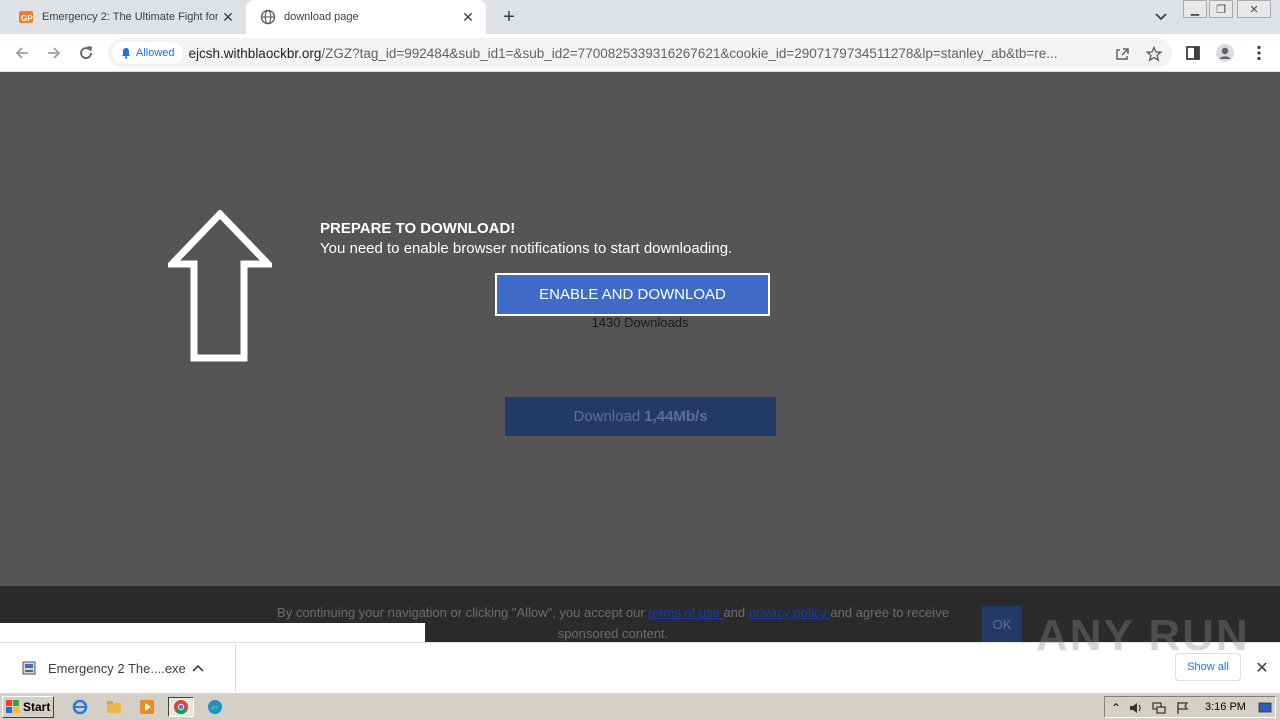  What do you see at coordinates (1221, 9) in the screenshot?
I see `restore-button: ❐` at bounding box center [1221, 9].